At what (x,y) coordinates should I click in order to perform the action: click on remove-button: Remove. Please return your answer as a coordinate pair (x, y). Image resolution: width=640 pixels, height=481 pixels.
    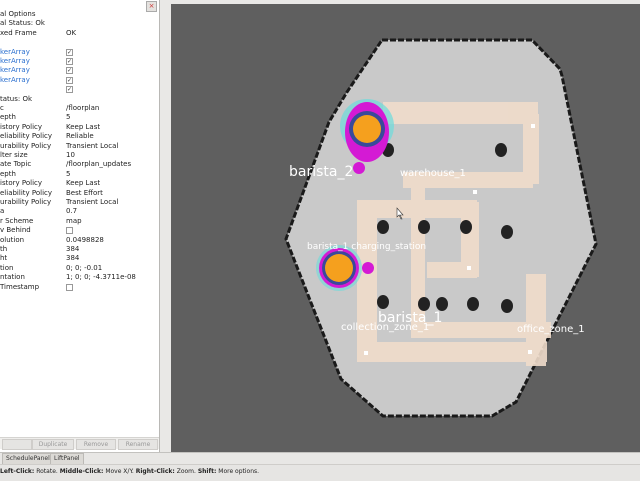
    Looking at the image, I should click on (96, 444).